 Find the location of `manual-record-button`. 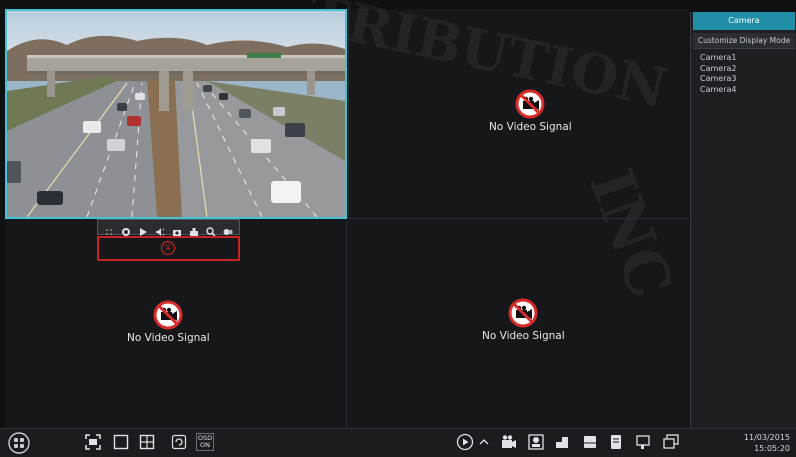

manual-record-button is located at coordinates (509, 442).